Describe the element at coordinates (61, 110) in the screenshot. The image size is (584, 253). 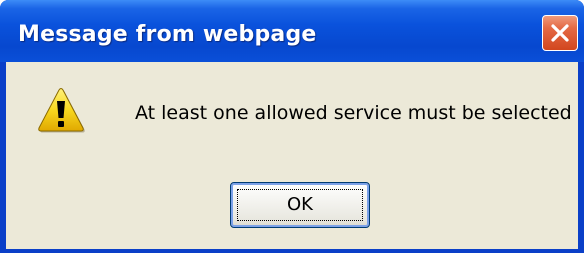
I see `warning-icon` at that location.